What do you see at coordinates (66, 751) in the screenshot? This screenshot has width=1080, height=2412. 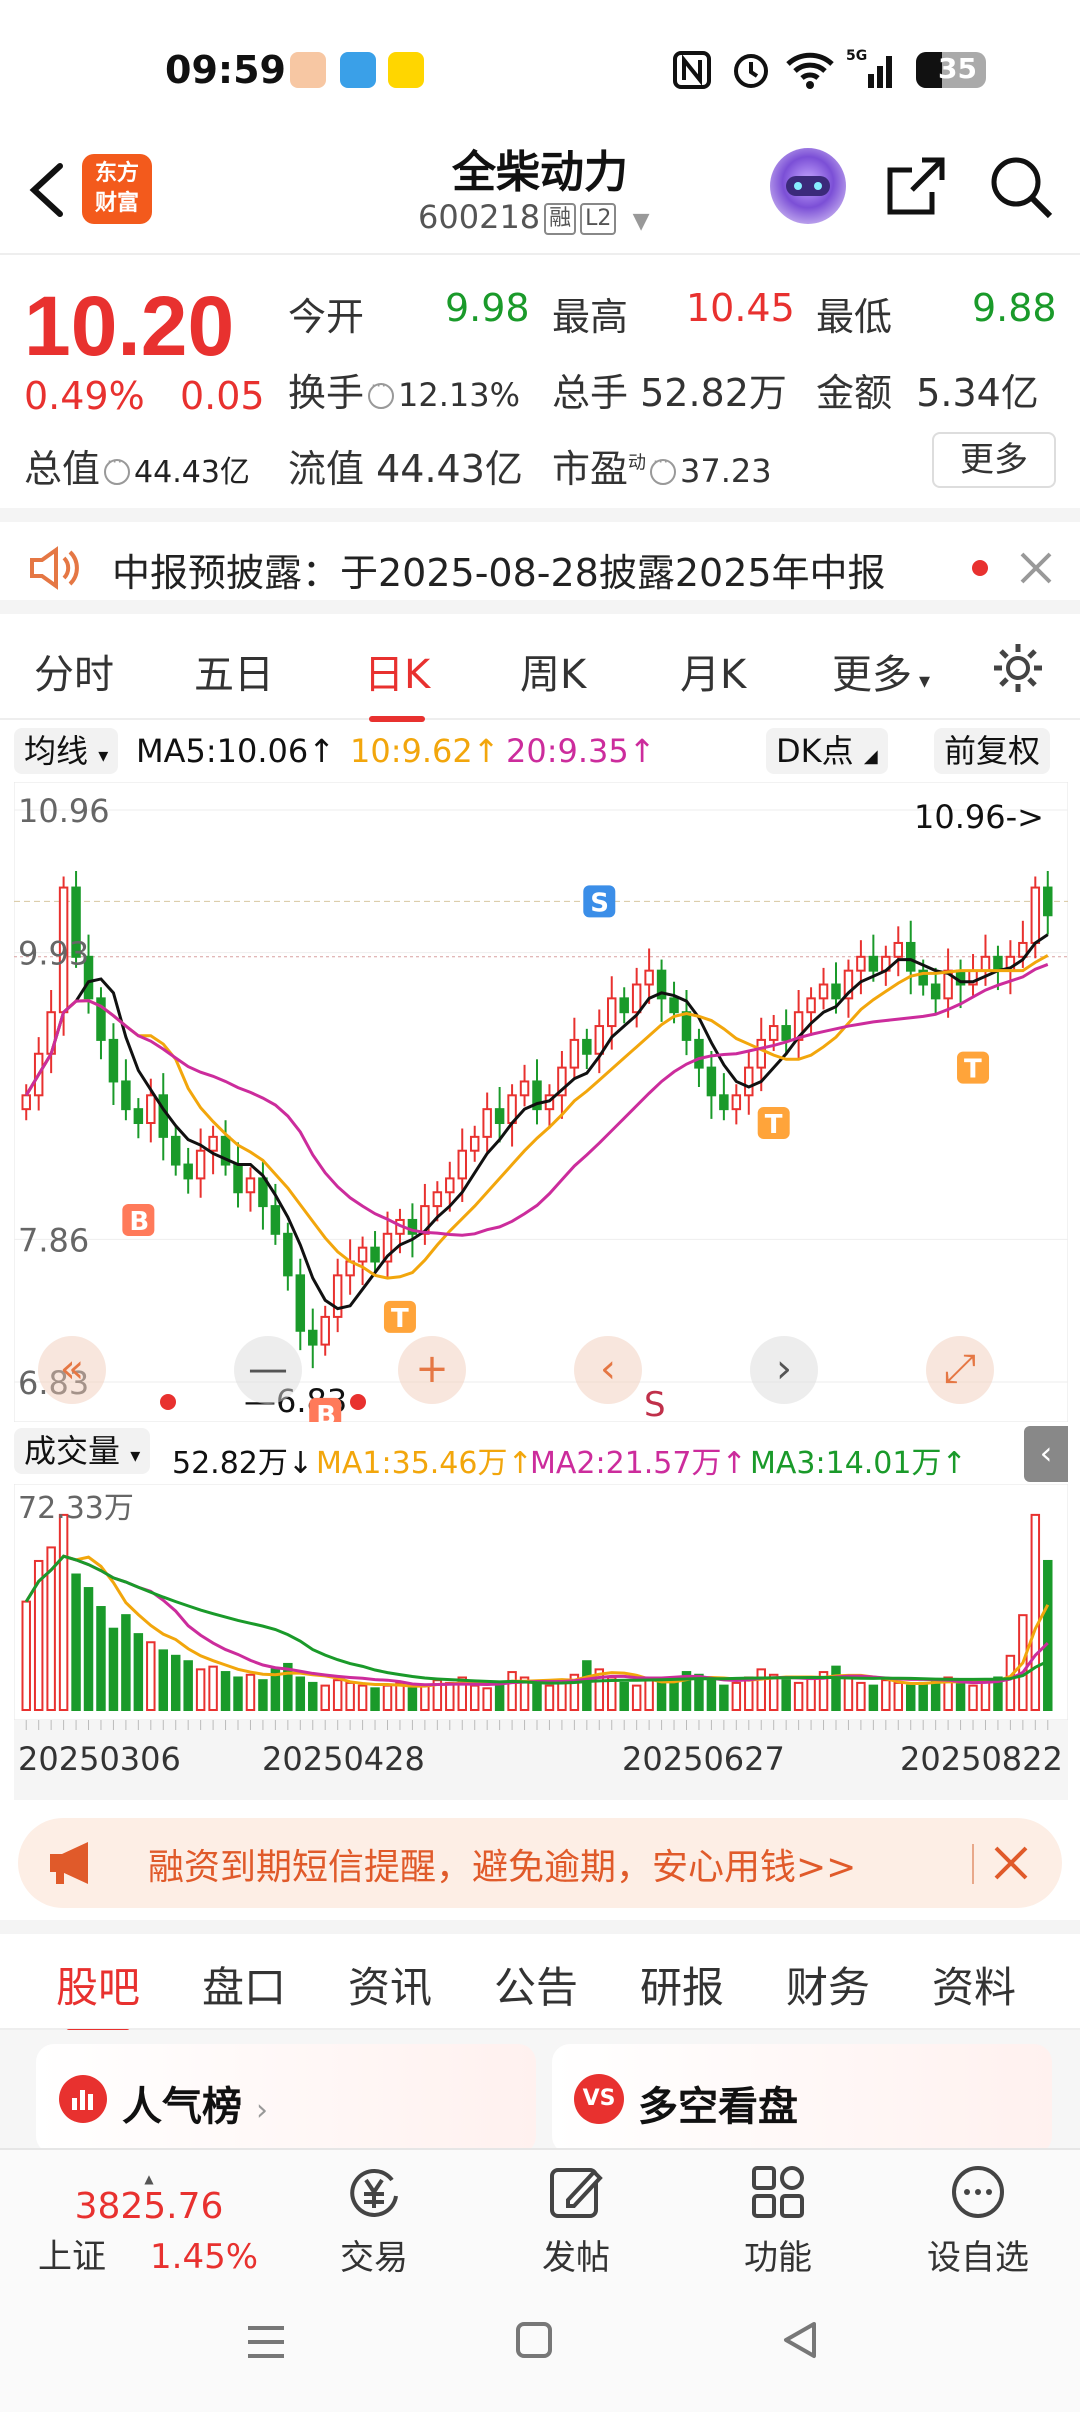 I see `ma-selector: 均线 ▾` at bounding box center [66, 751].